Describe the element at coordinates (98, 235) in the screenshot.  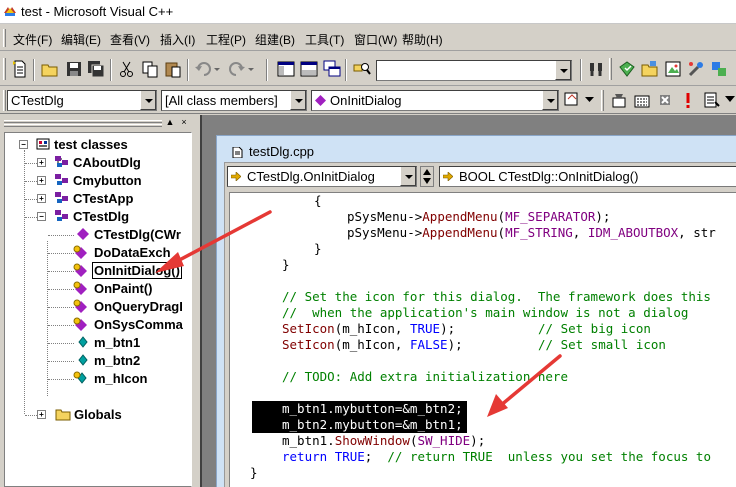
I see `tree-member-constructor: CTestDlg(CWr` at that location.